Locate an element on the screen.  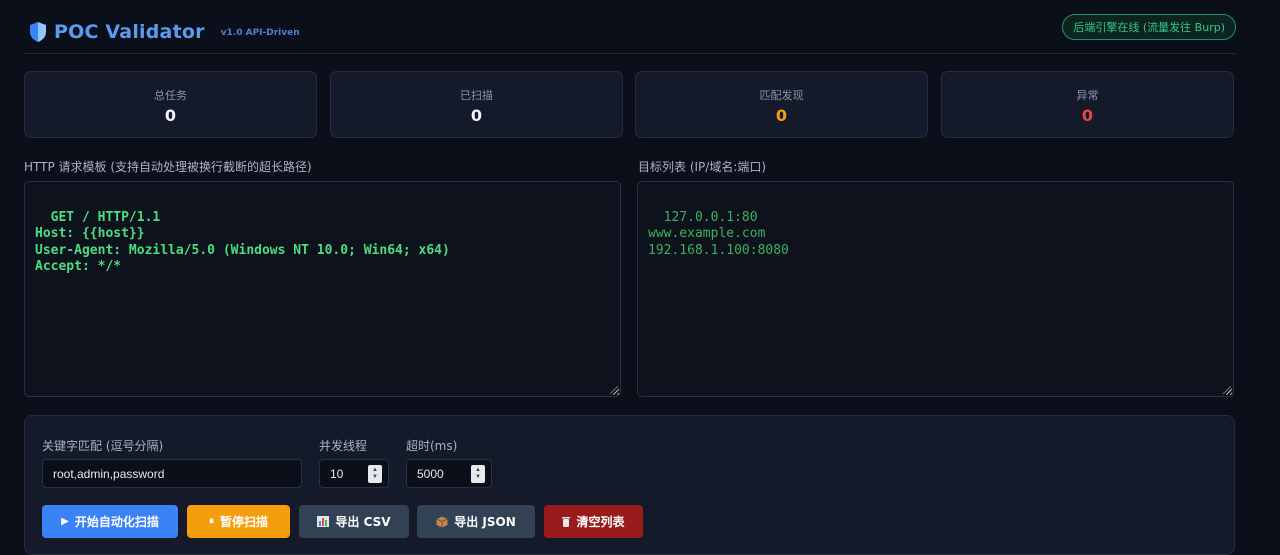
keywords-input: root,admin,password is located at coordinates (172, 473).